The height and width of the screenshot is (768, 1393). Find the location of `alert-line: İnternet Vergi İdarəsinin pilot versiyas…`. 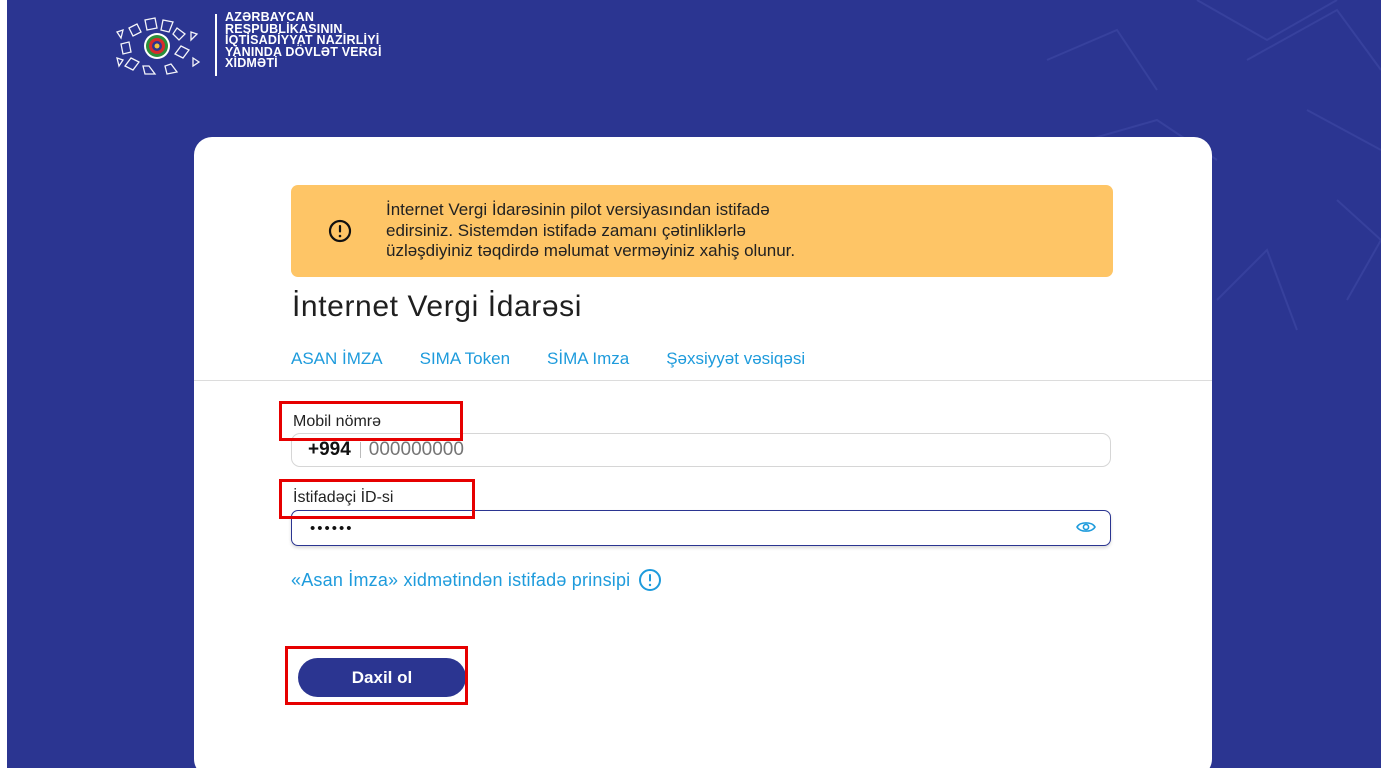

alert-line: İnternet Vergi İdarəsinin pilot versiyas… is located at coordinates (578, 210).